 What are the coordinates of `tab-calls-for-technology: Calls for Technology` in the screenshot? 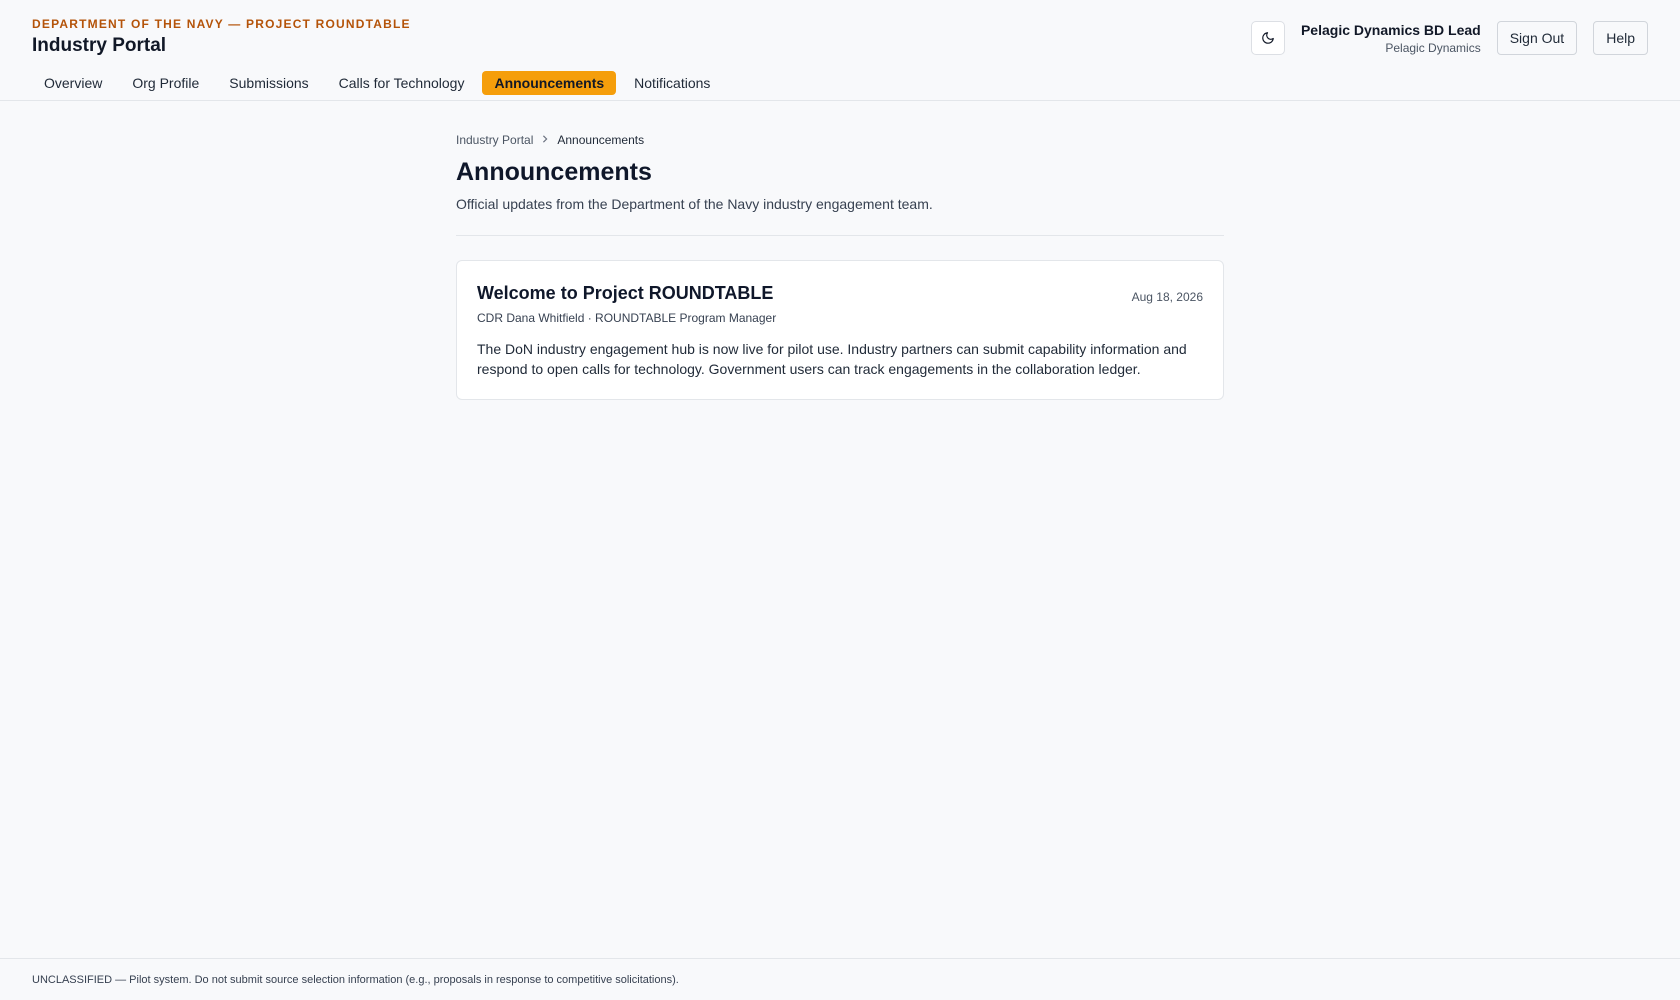 It's located at (402, 83).